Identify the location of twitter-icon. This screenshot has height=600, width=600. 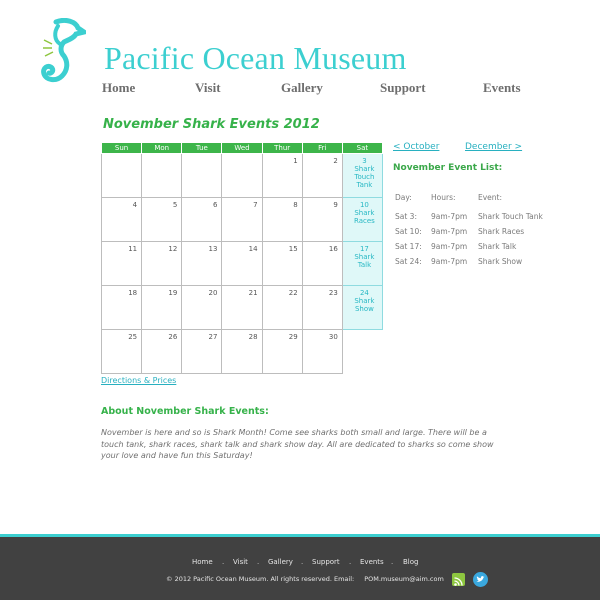
(480, 579).